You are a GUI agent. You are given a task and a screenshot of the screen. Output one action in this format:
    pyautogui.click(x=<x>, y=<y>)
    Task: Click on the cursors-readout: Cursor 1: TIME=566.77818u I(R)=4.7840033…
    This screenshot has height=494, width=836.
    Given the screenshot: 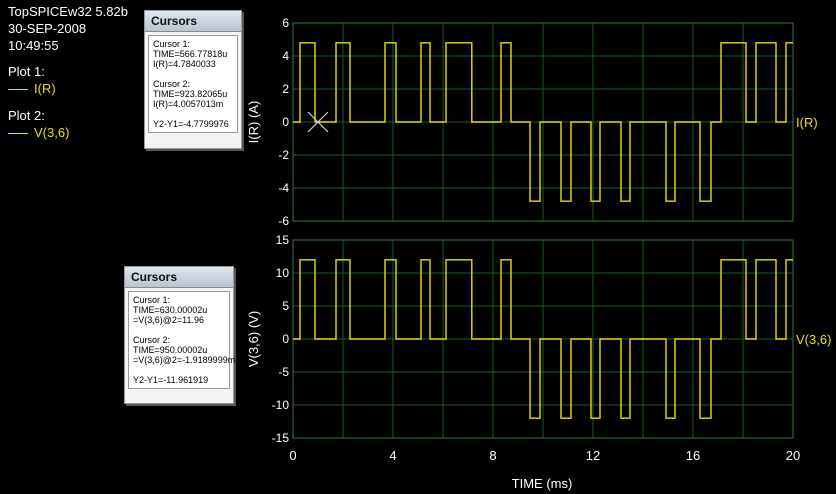 What is the action you would take?
    pyautogui.click(x=193, y=84)
    